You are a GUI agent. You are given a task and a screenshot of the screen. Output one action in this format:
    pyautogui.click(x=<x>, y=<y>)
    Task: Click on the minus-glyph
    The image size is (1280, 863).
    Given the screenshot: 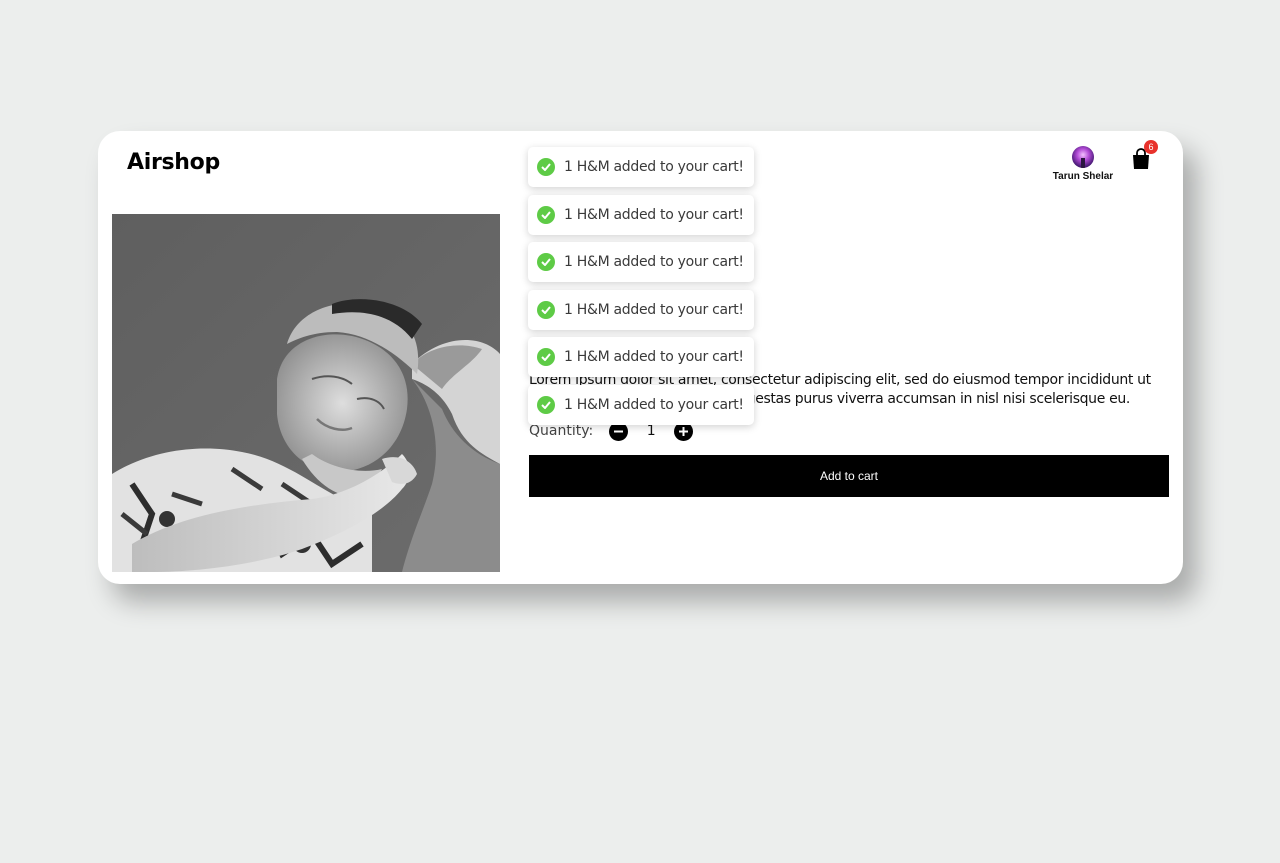 What is the action you would take?
    pyautogui.click(x=619, y=431)
    